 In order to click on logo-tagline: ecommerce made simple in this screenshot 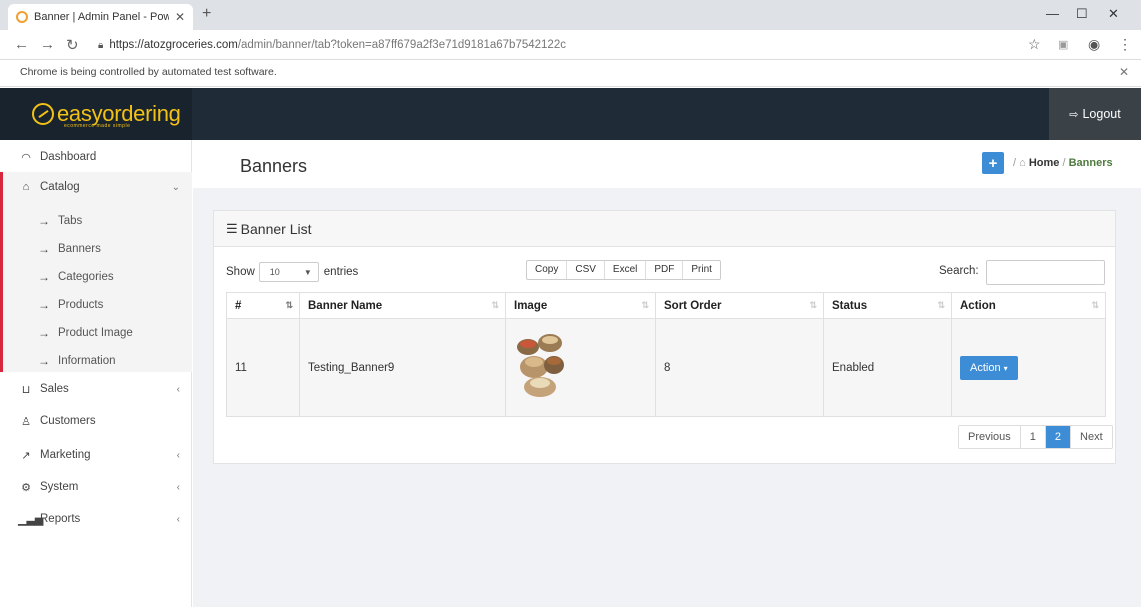, I will do `click(97, 126)`.